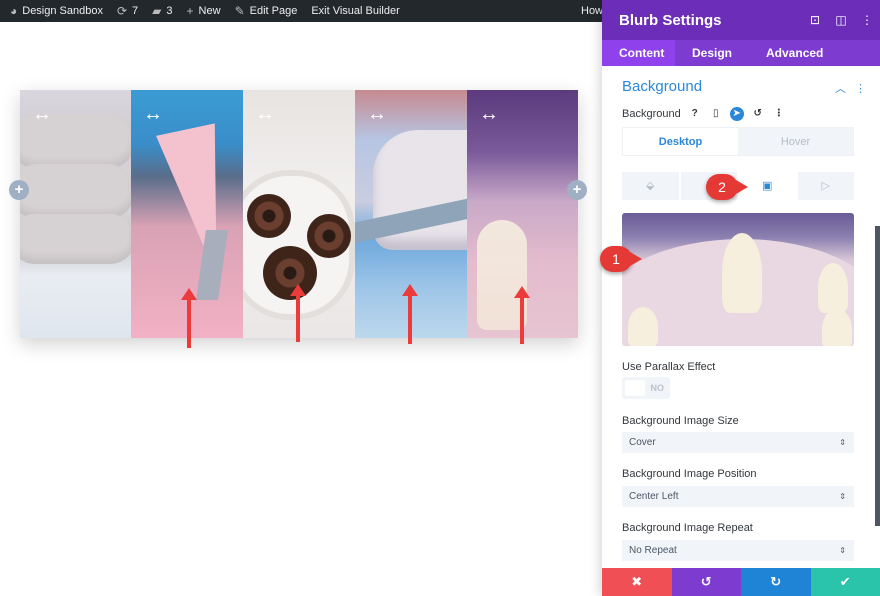 The width and height of the screenshot is (880, 596). I want to click on save-button: ✔, so click(845, 582).